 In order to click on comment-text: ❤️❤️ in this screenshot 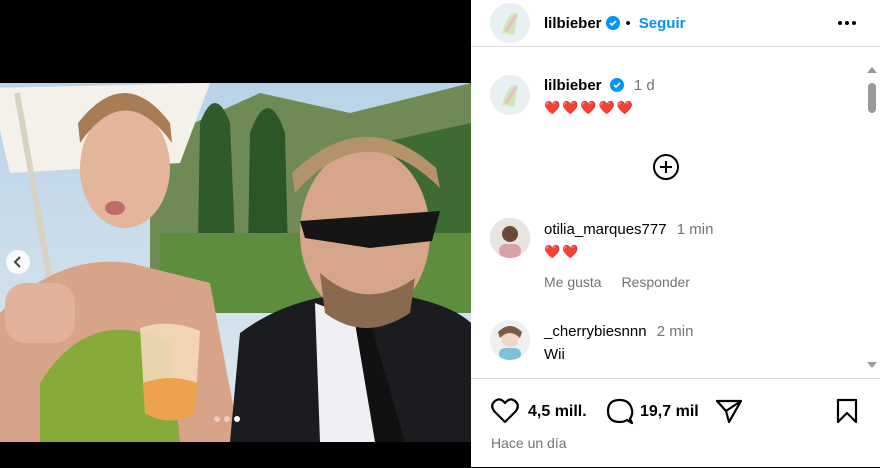, I will do `click(562, 251)`.